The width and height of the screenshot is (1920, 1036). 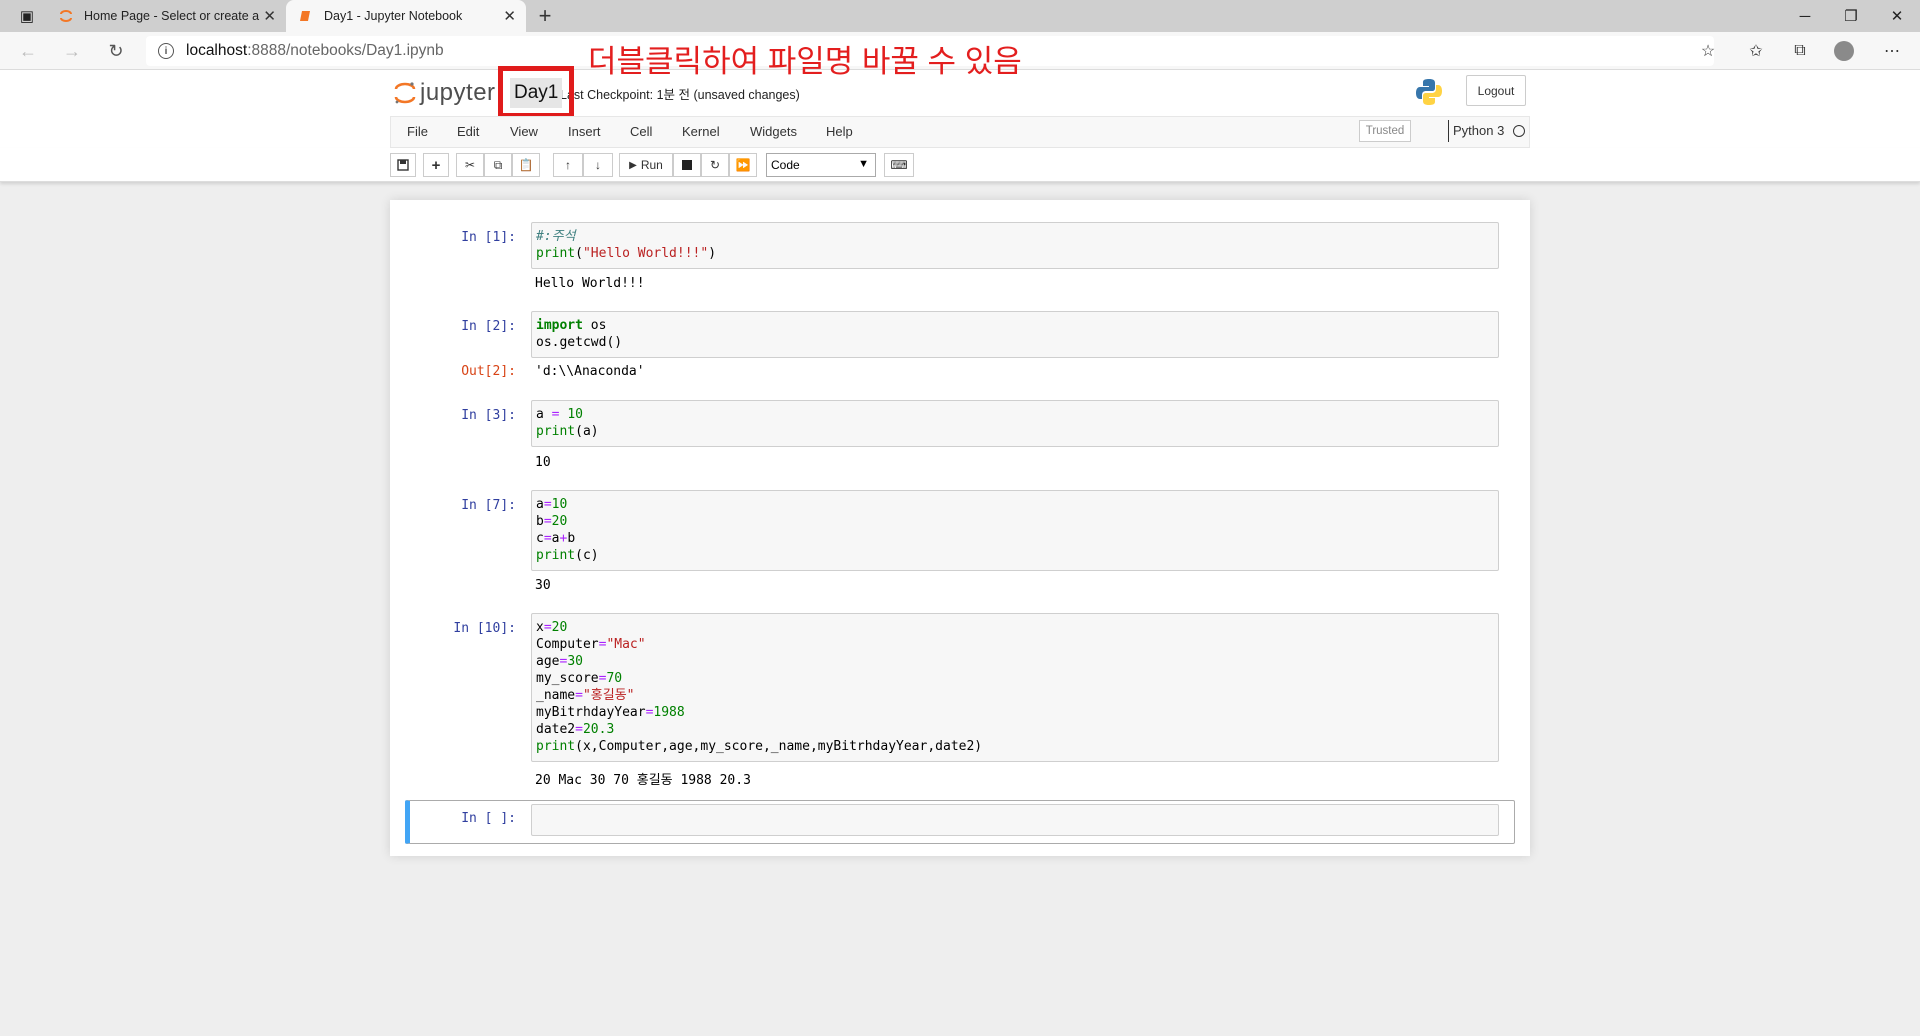 I want to click on code-input: import os os.getcwd(), so click(x=1015, y=334).